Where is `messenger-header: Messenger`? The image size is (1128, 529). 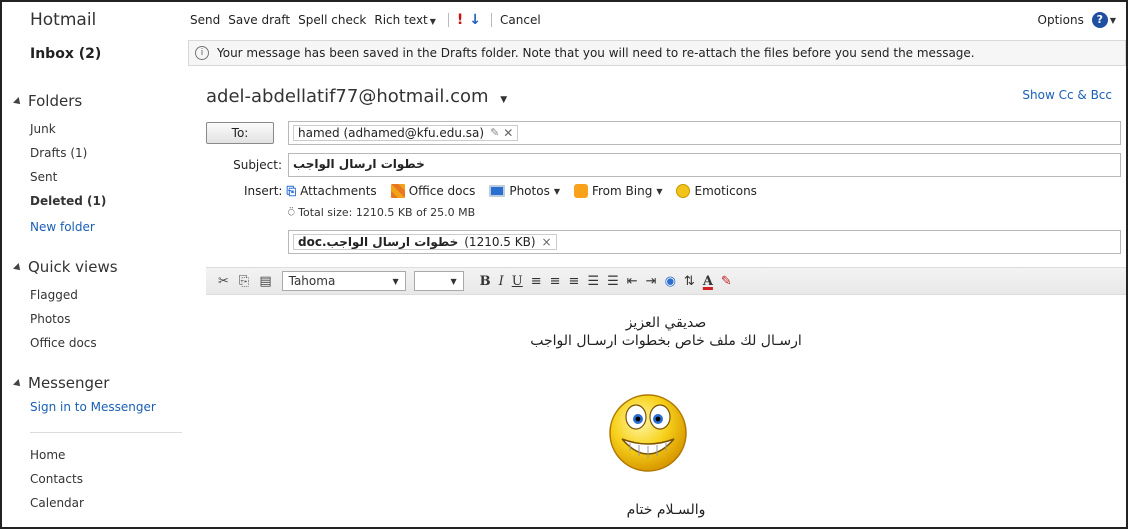
messenger-header: Messenger is located at coordinates (61, 383).